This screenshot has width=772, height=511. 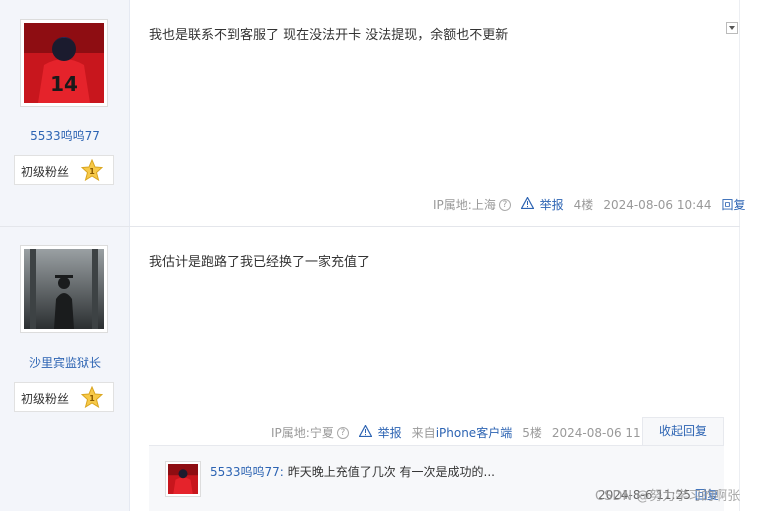 I want to click on post-content: 我也是联系不到客服了 现在没法开卡 没法提现，余额也不更新, so click(x=329, y=35).